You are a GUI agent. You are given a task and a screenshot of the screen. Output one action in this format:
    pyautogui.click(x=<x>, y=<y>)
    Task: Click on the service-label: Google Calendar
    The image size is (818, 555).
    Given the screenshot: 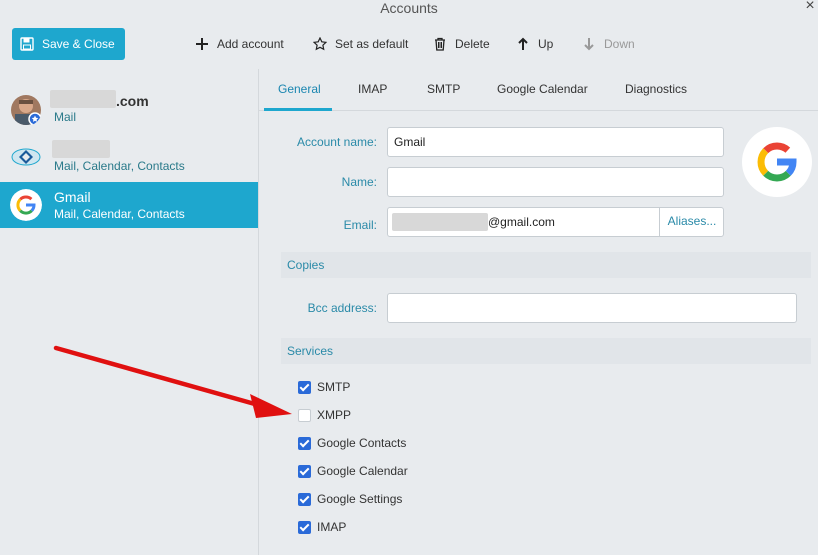 What is the action you would take?
    pyautogui.click(x=362, y=471)
    